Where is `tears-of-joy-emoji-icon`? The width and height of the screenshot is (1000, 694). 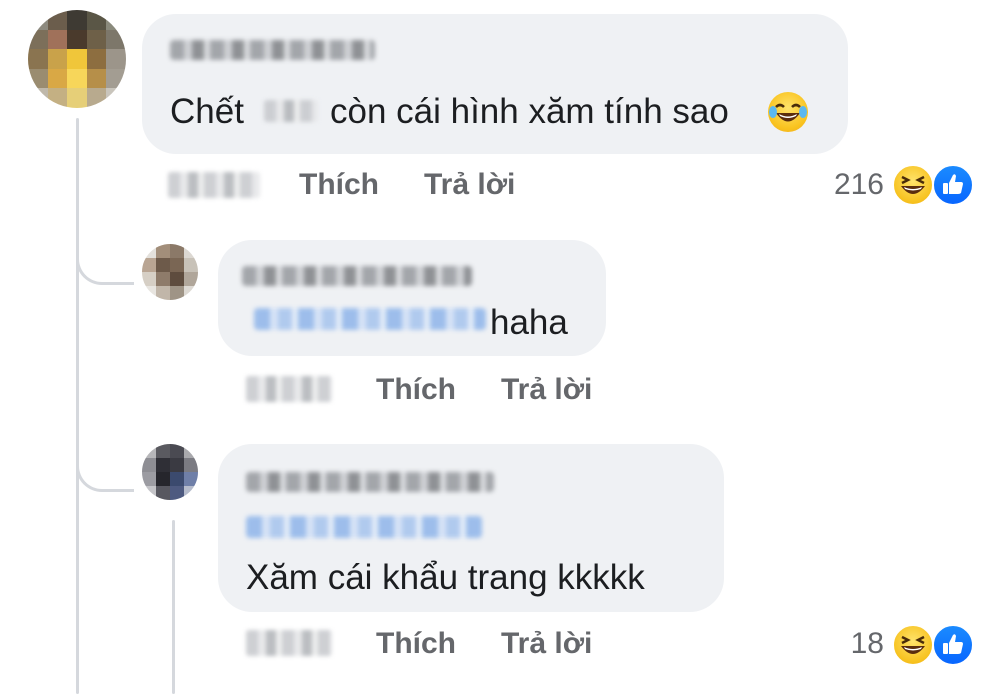
tears-of-joy-emoji-icon is located at coordinates (788, 112).